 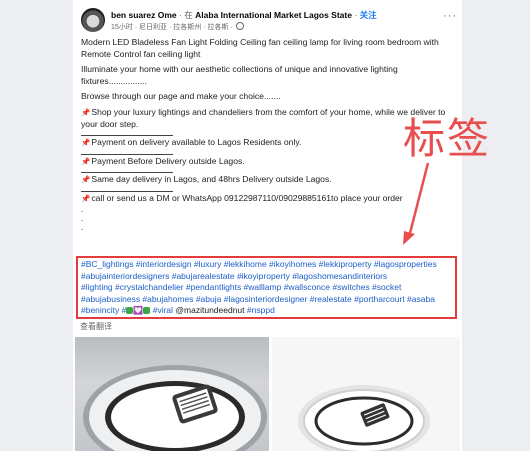 I want to click on annotation-label: 标签, so click(x=447, y=138).